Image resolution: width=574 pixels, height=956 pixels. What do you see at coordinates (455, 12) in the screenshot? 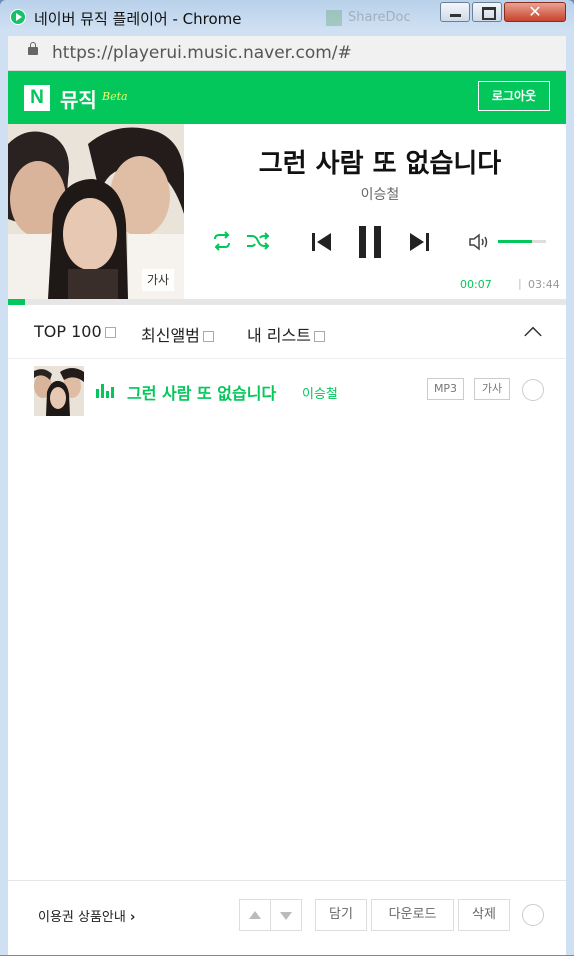
I see `minimize-button` at bounding box center [455, 12].